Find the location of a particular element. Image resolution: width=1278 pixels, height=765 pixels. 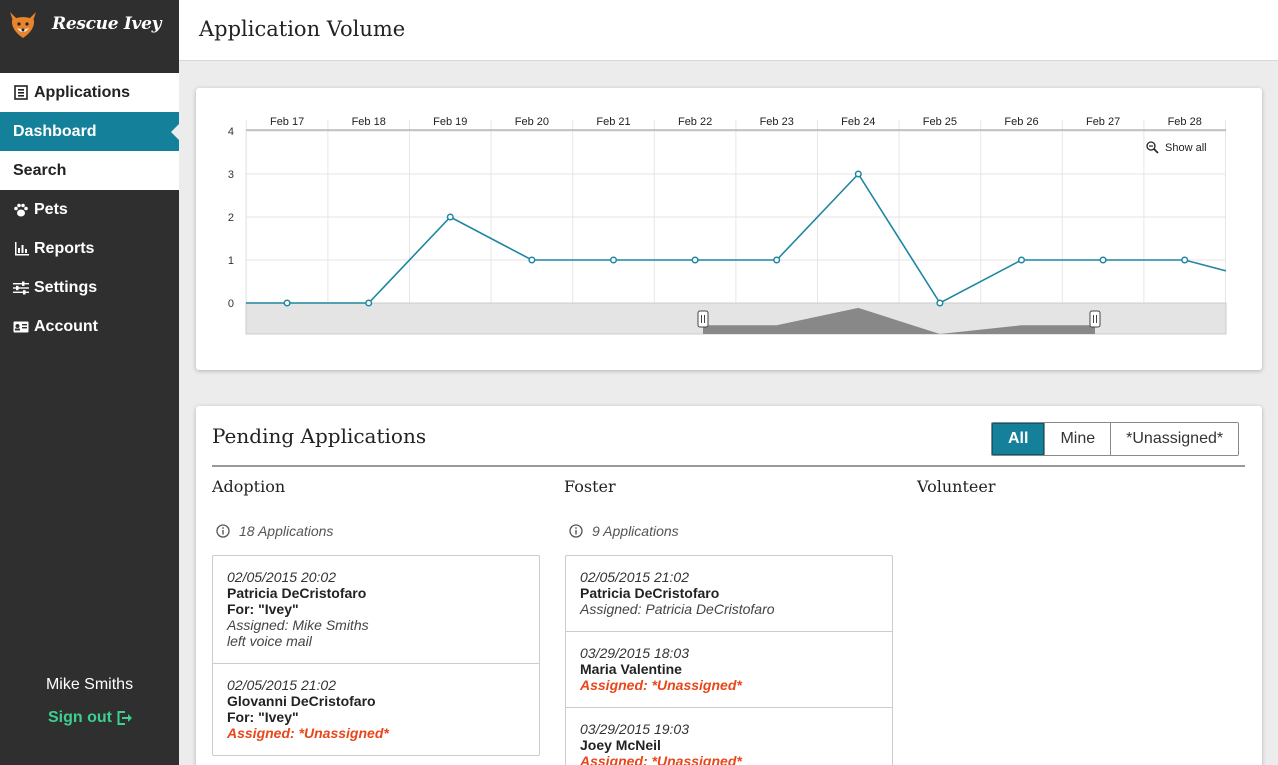

nav-item-account: Account is located at coordinates (89, 326).